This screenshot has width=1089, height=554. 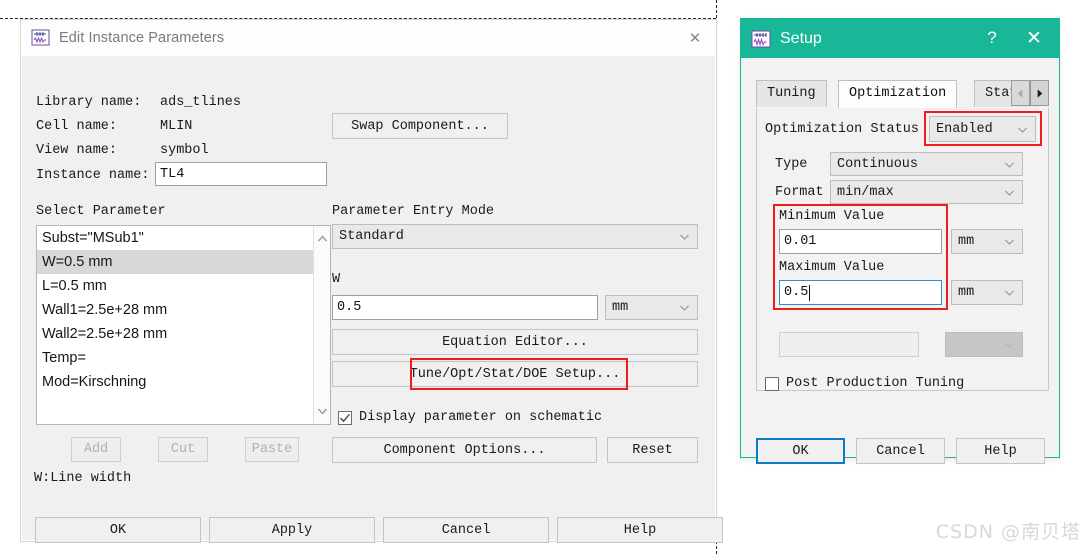 I want to click on edit-dialog-titlebar: Edit Instance Parameters ✕, so click(x=368, y=37).